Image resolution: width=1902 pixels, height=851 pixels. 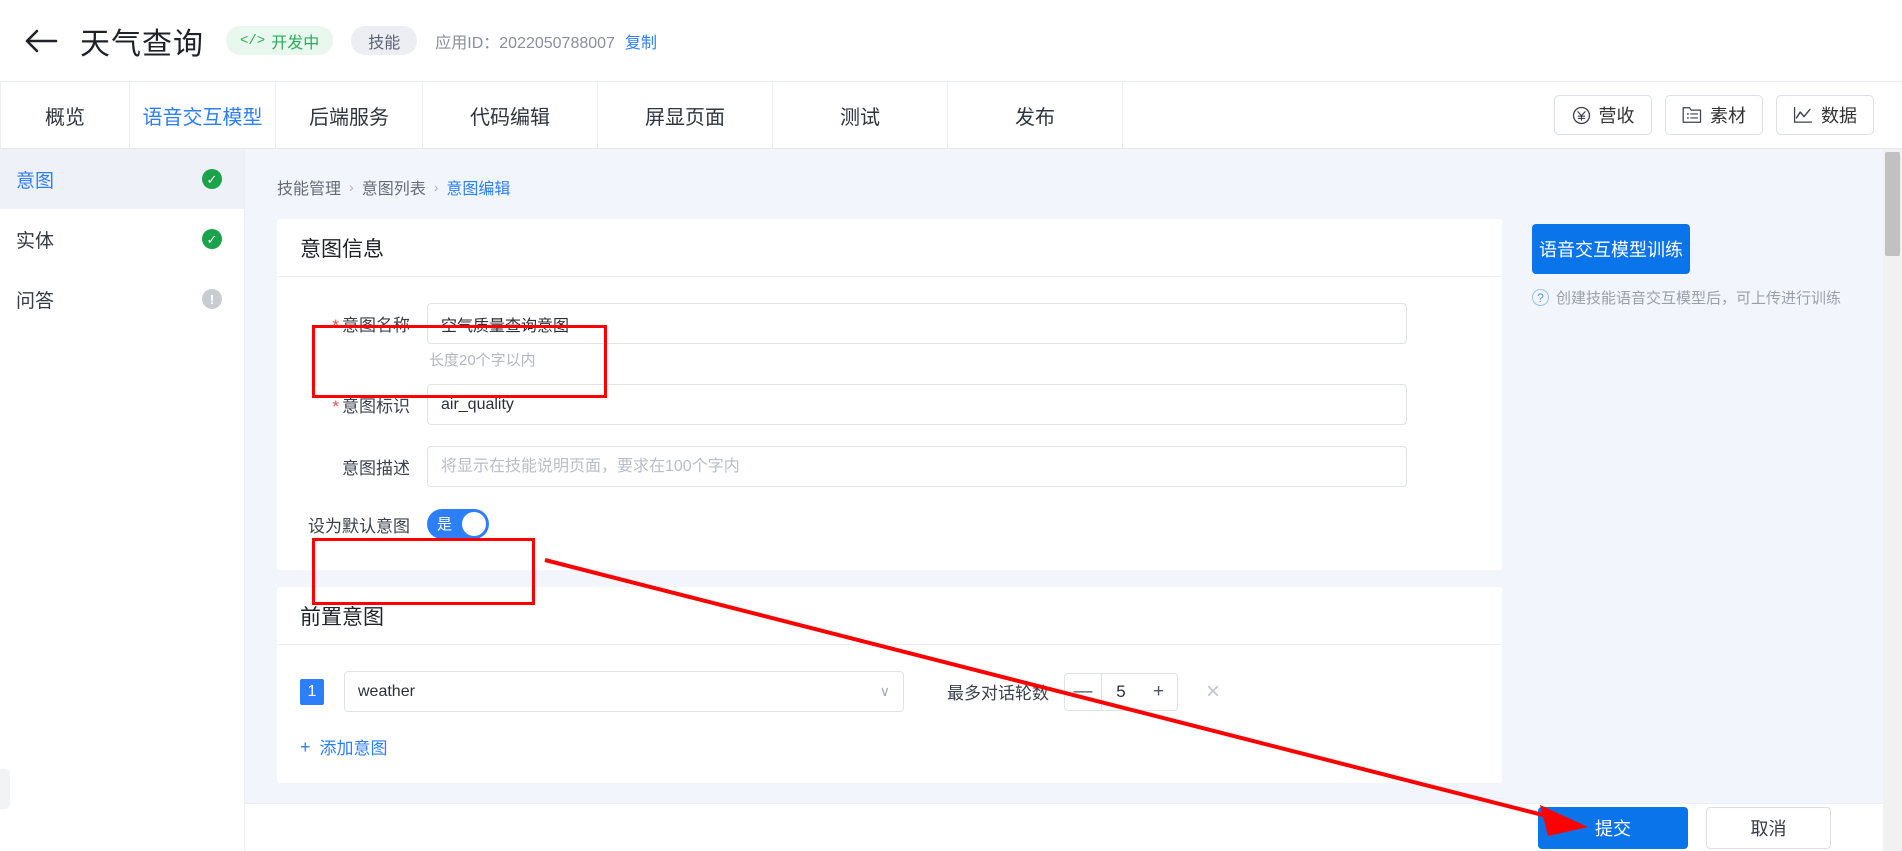 I want to click on intent-description-label: 意图描述, so click(x=376, y=468).